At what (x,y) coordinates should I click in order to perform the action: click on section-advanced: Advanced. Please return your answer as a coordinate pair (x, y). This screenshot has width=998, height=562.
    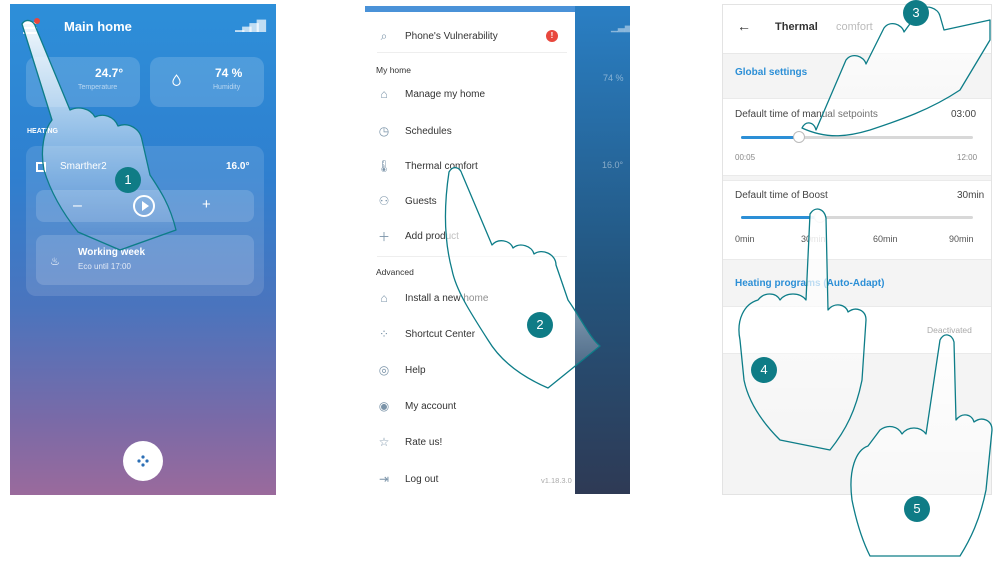
    Looking at the image, I should click on (395, 272).